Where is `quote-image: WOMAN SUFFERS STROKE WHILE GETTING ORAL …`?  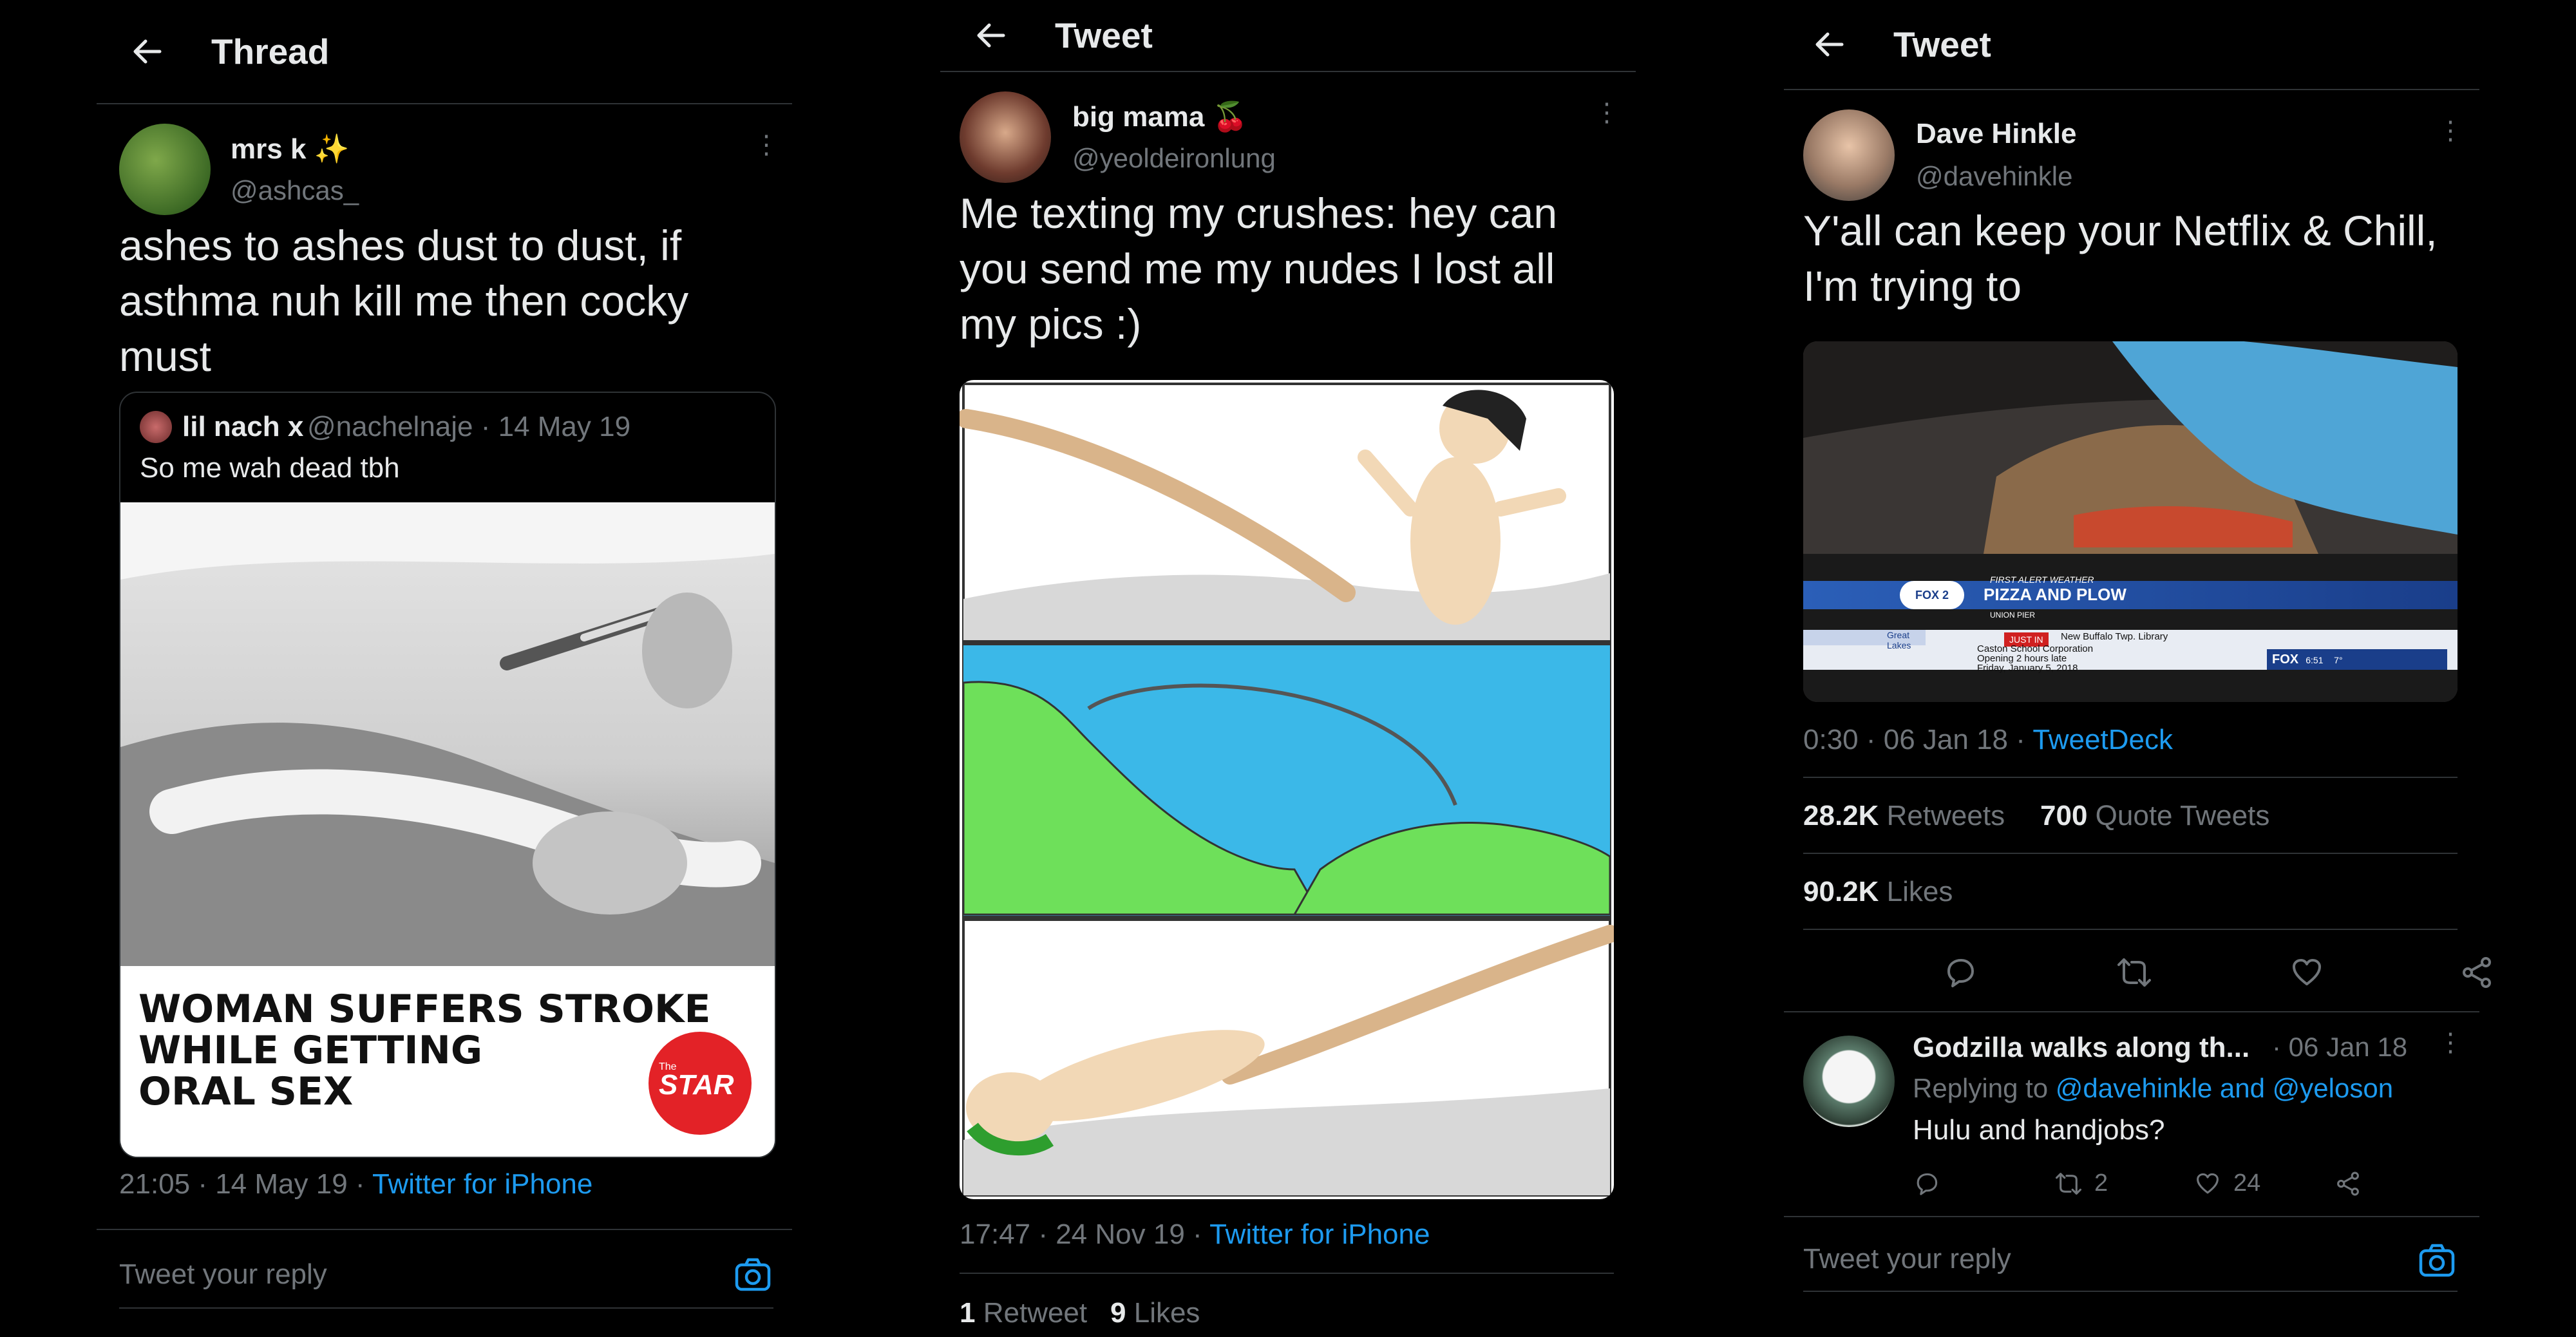 quote-image: WOMAN SUFFERS STROKE WHILE GETTING ORAL … is located at coordinates (447, 830).